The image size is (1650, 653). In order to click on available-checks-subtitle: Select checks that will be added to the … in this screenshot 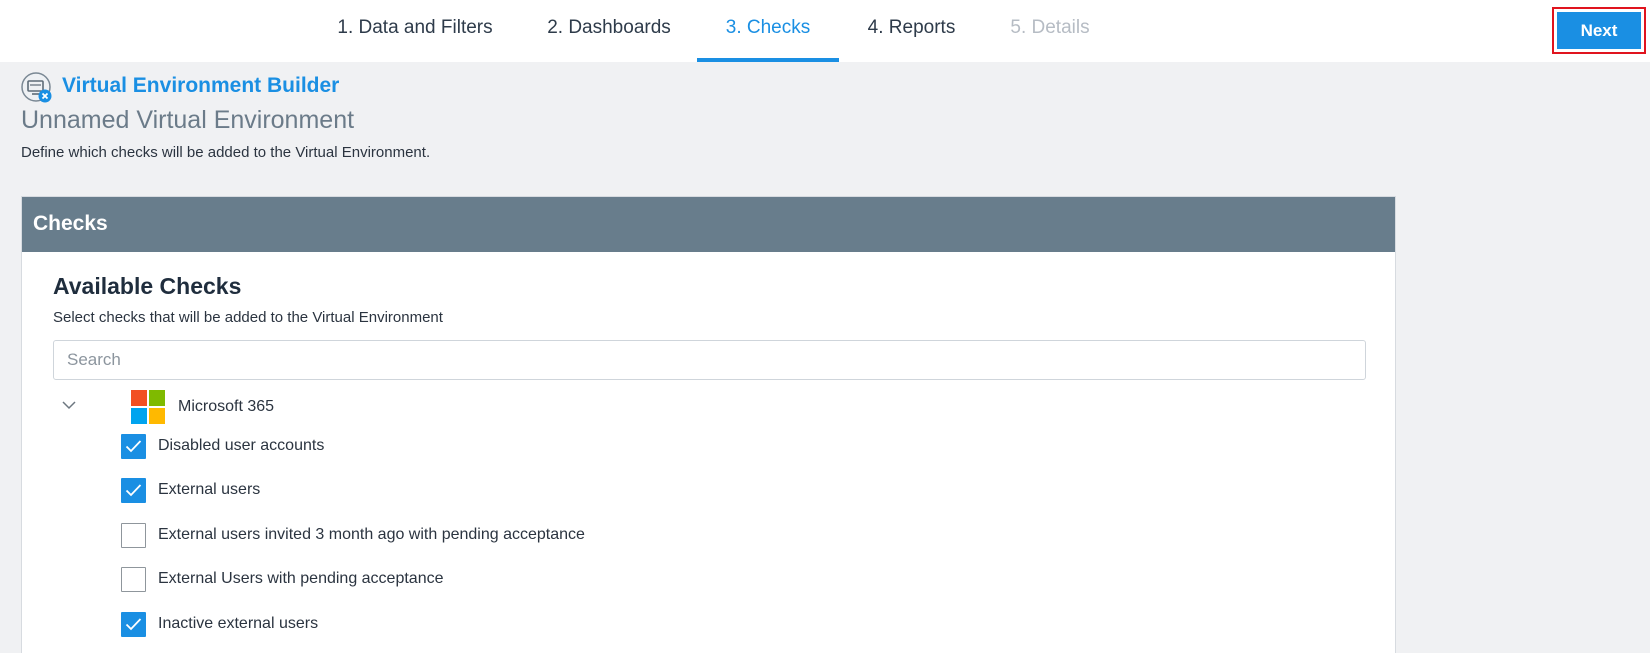, I will do `click(248, 317)`.